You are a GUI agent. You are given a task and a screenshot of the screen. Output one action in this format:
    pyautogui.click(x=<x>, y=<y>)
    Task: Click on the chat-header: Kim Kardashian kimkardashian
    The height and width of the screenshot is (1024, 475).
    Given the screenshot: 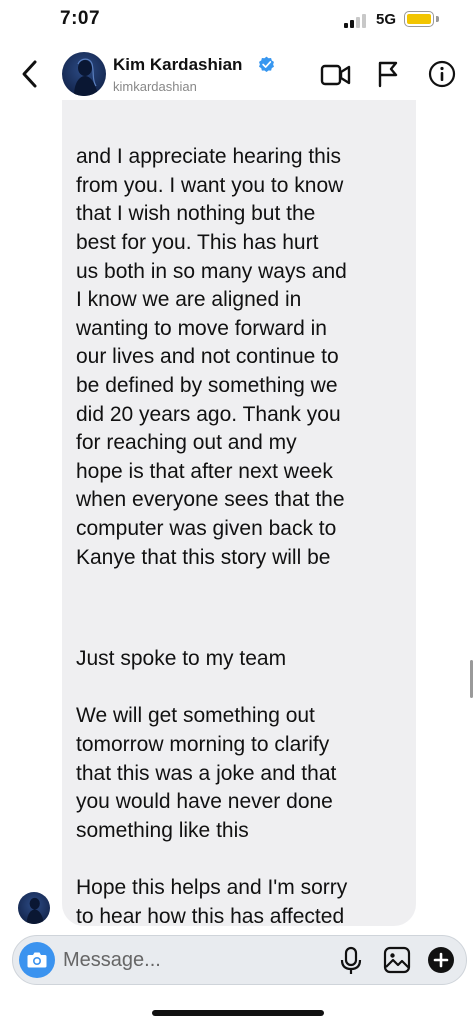 What is the action you would take?
    pyautogui.click(x=237, y=75)
    